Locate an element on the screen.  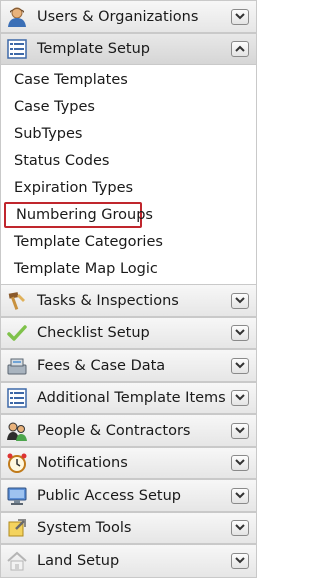
hammer-icon is located at coordinates (17, 301).